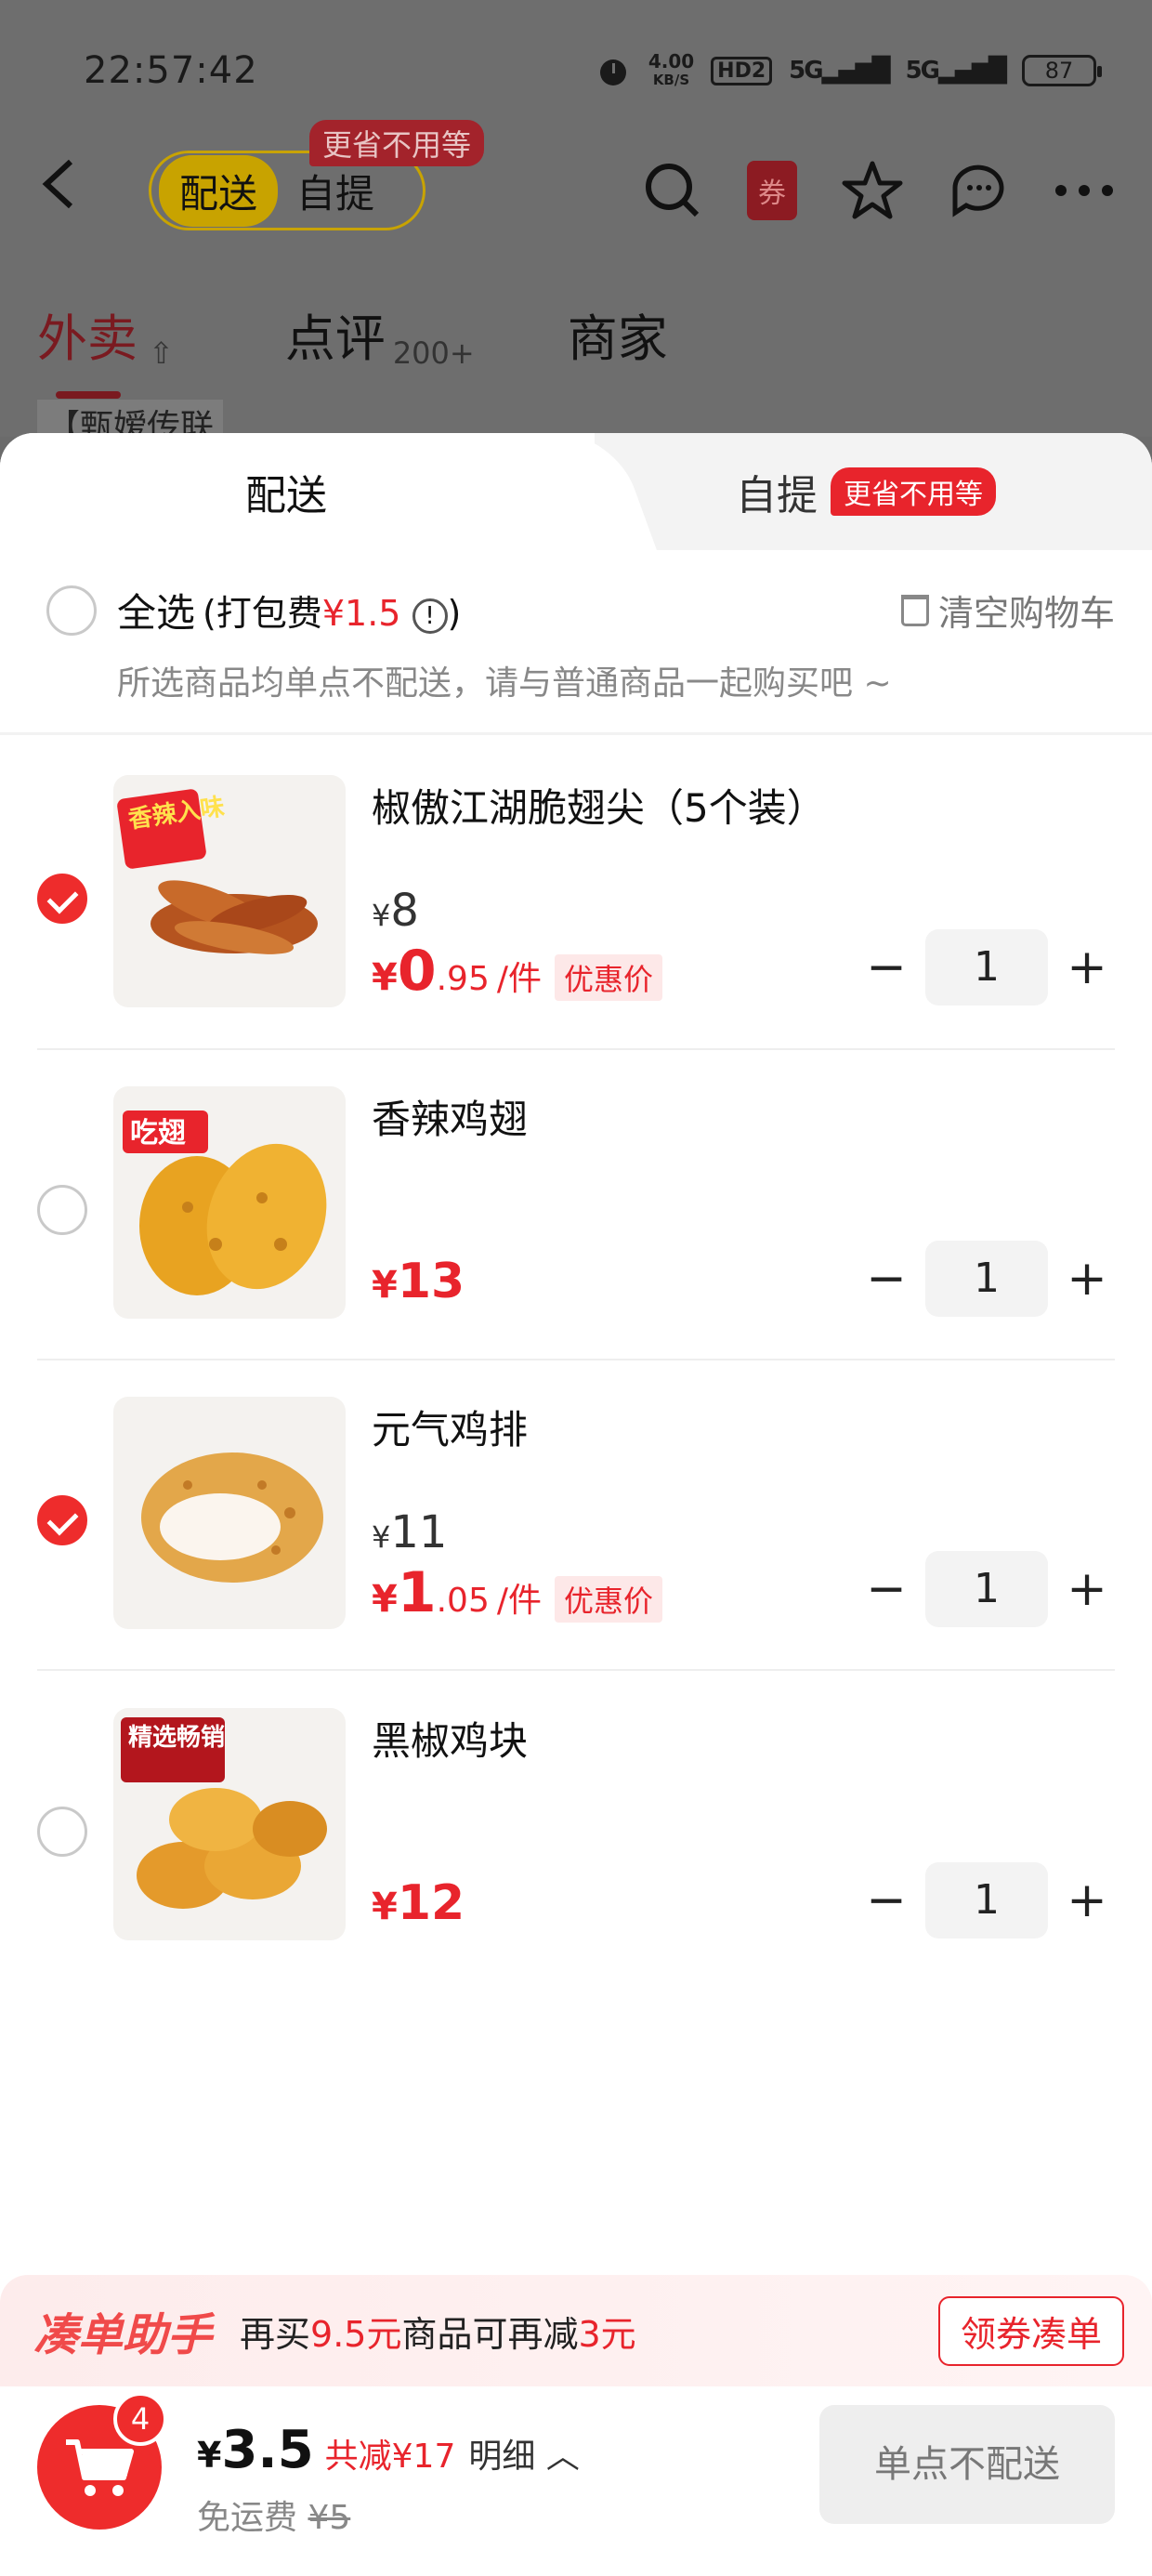 This screenshot has height=2576, width=1152. Describe the element at coordinates (1062, 70) in the screenshot. I see `battery-icon: 87` at that location.